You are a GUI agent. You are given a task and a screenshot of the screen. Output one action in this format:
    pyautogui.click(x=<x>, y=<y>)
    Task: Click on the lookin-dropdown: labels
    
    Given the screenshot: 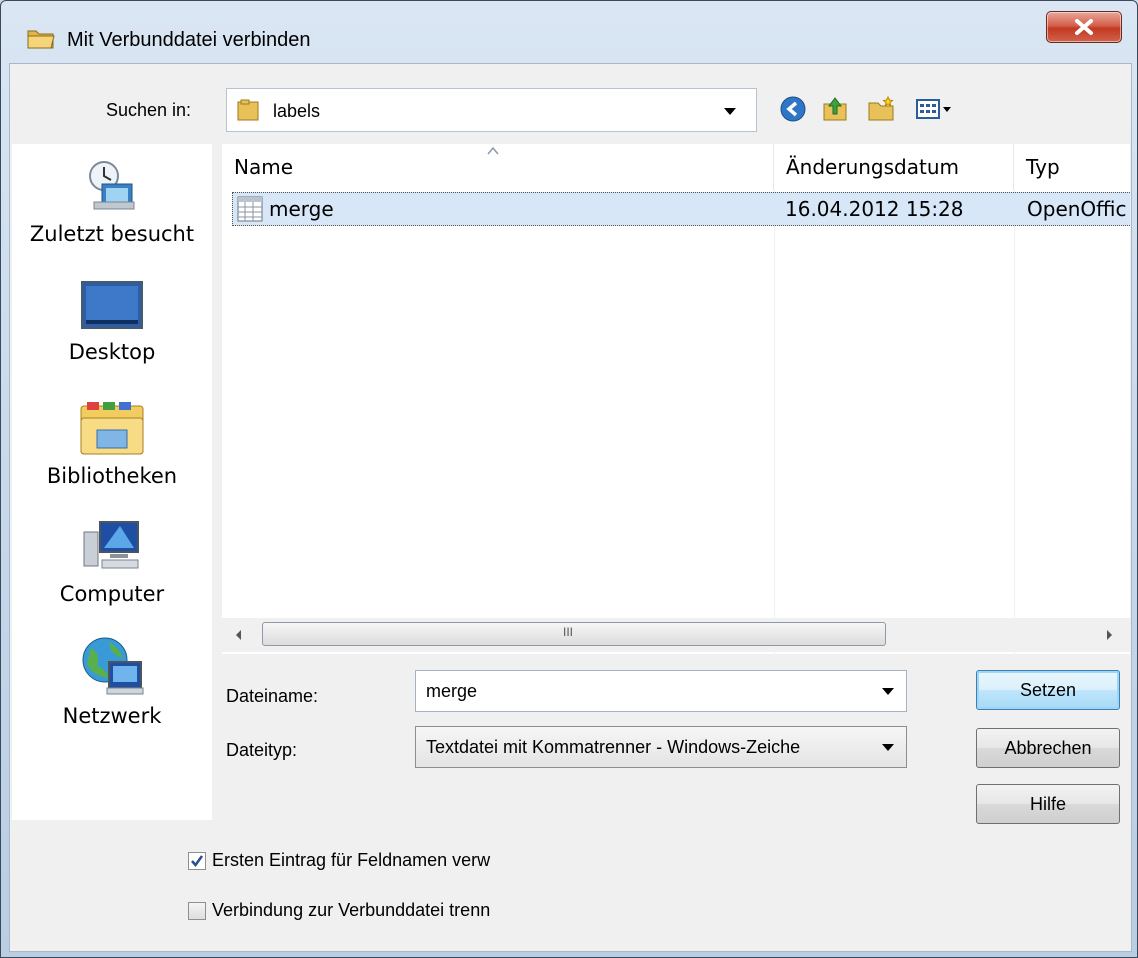 What is the action you would take?
    pyautogui.click(x=491, y=110)
    